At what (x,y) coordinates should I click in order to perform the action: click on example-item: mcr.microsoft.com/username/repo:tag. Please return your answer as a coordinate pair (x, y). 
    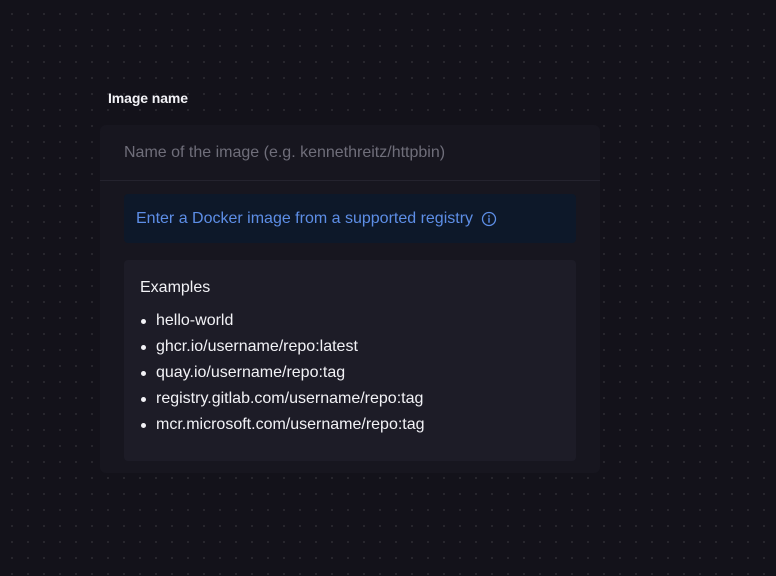
    Looking at the image, I should click on (350, 425).